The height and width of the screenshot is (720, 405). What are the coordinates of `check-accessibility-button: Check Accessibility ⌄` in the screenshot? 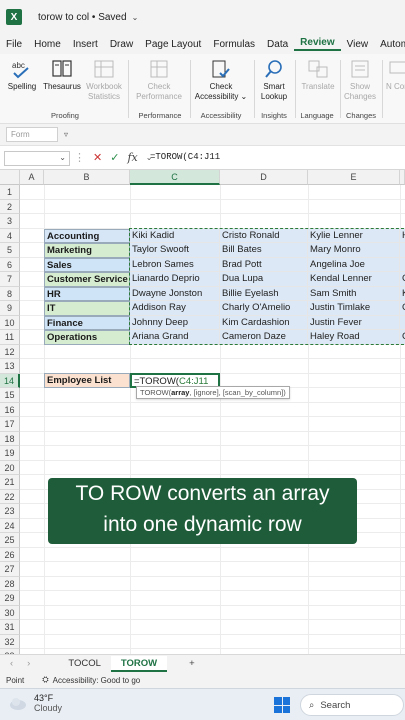 It's located at (221, 80).